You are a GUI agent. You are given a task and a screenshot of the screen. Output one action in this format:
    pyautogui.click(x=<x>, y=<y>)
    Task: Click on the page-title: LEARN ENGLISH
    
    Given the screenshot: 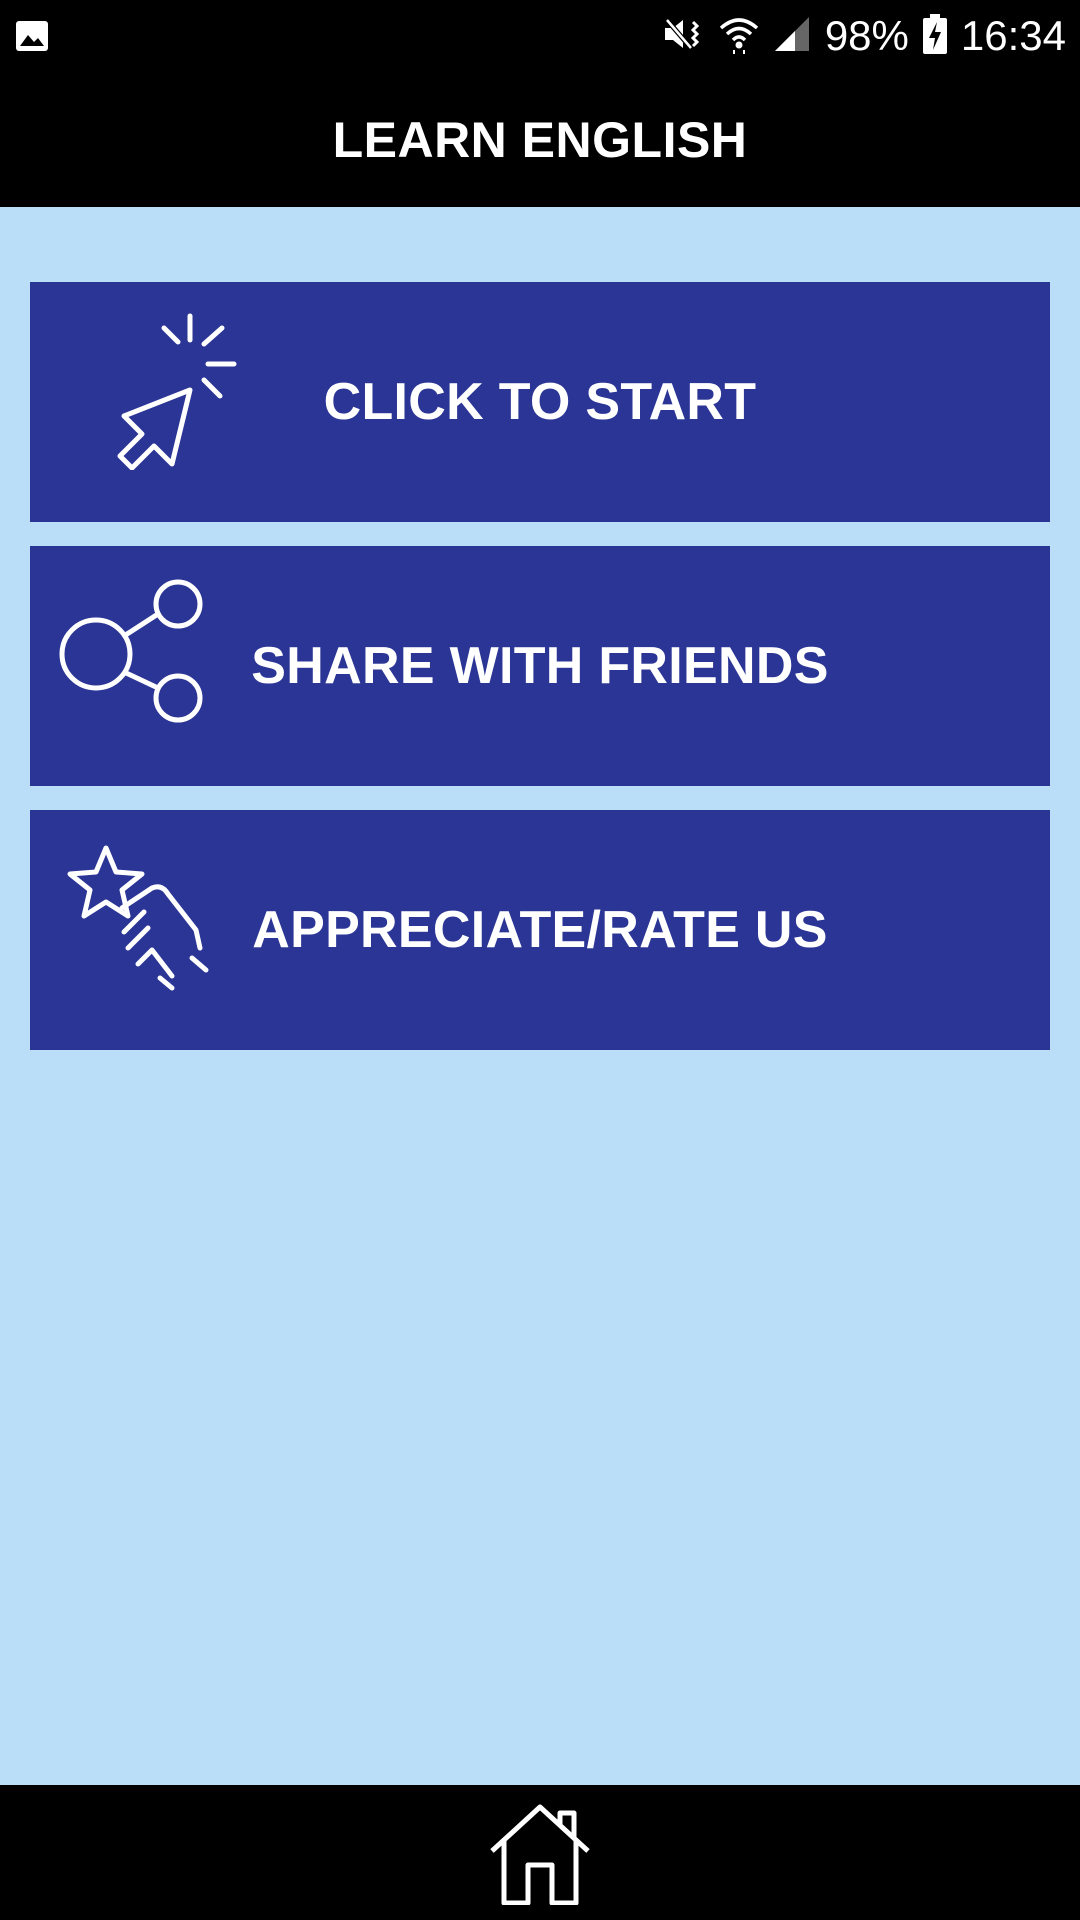 What is the action you would take?
    pyautogui.click(x=540, y=139)
    